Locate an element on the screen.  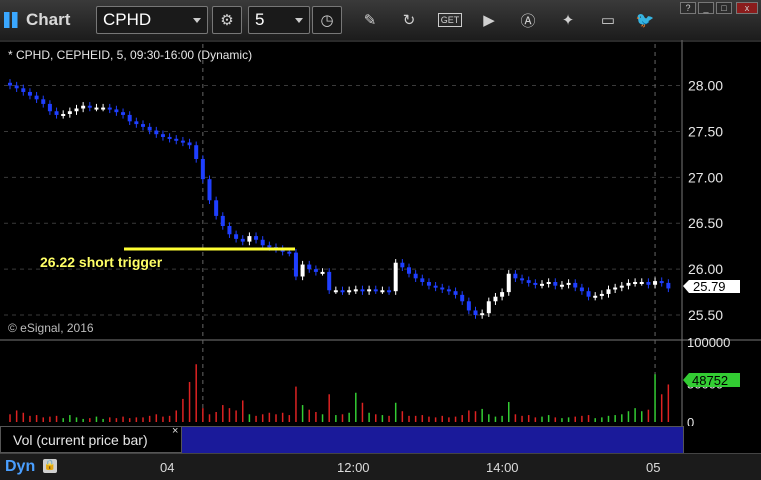
refresh-icon: ↻ is located at coordinates (409, 20).